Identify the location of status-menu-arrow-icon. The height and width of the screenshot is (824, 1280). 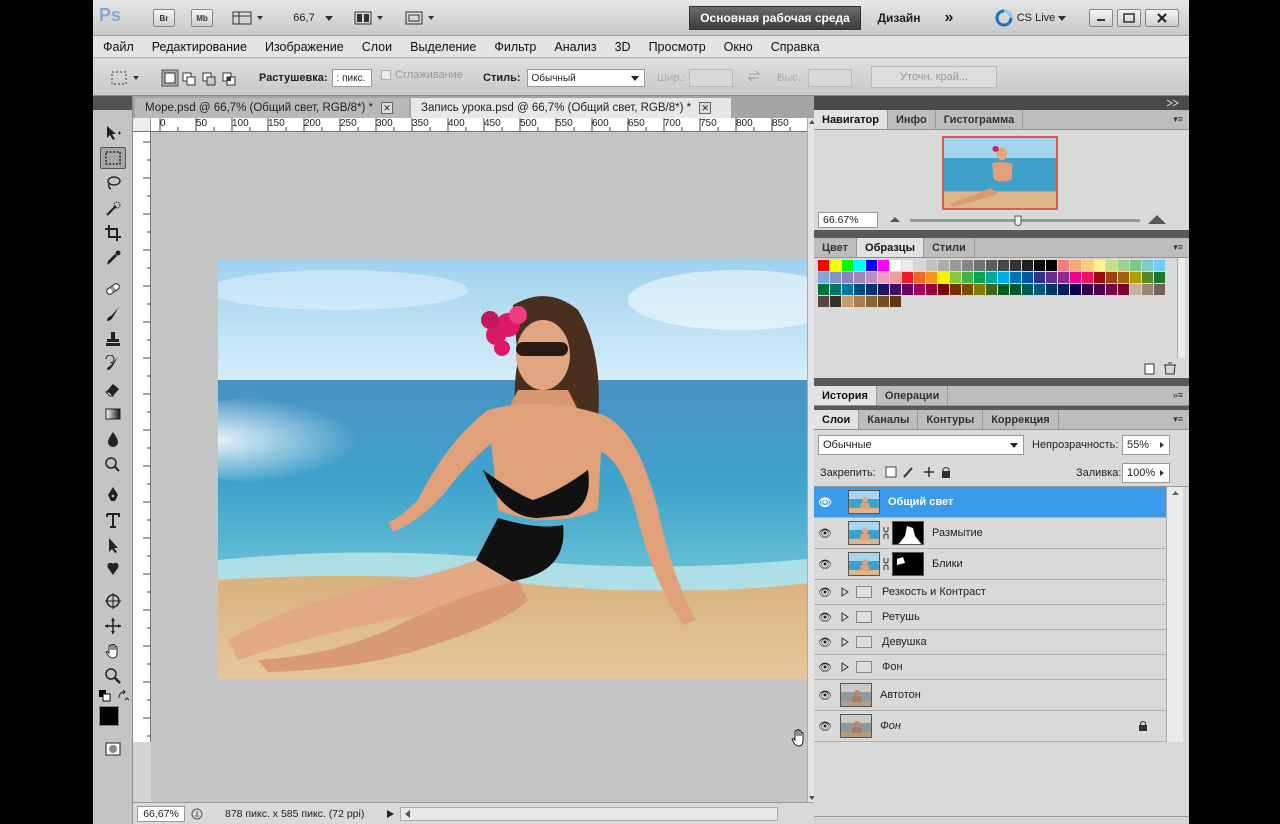
(390, 814).